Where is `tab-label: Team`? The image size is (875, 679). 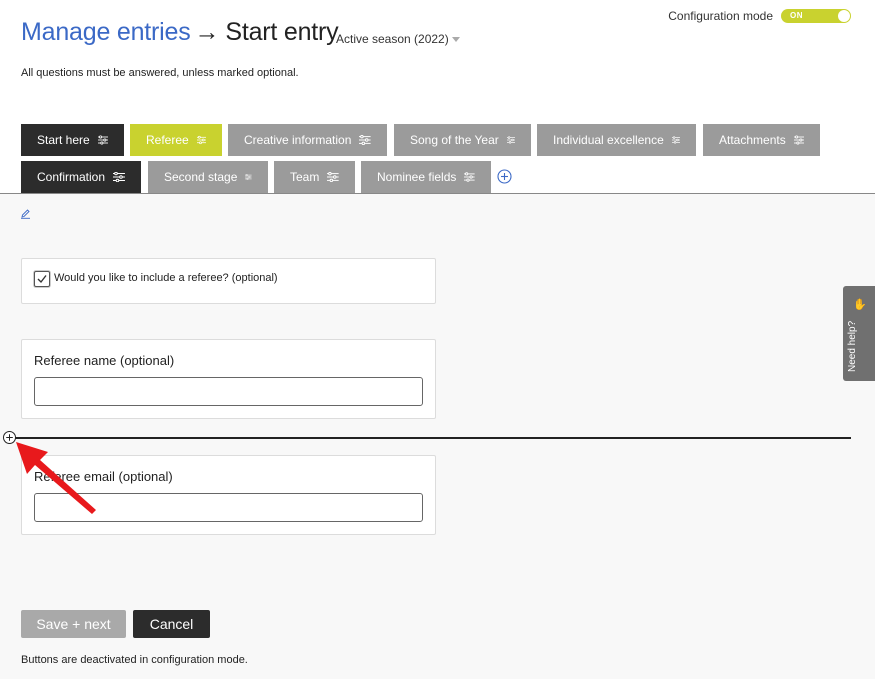
tab-label: Team is located at coordinates (305, 177).